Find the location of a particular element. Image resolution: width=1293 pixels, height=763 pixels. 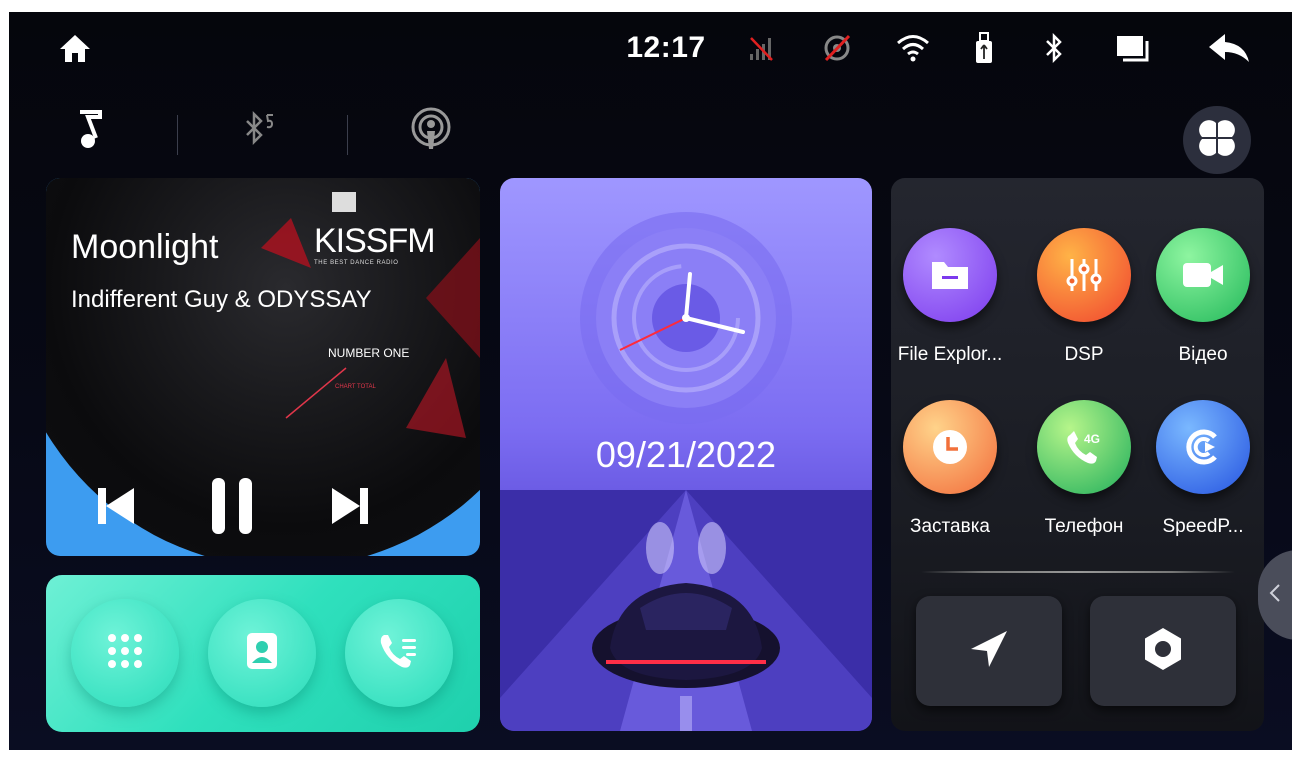

gps-off-icon is located at coordinates (837, 48).